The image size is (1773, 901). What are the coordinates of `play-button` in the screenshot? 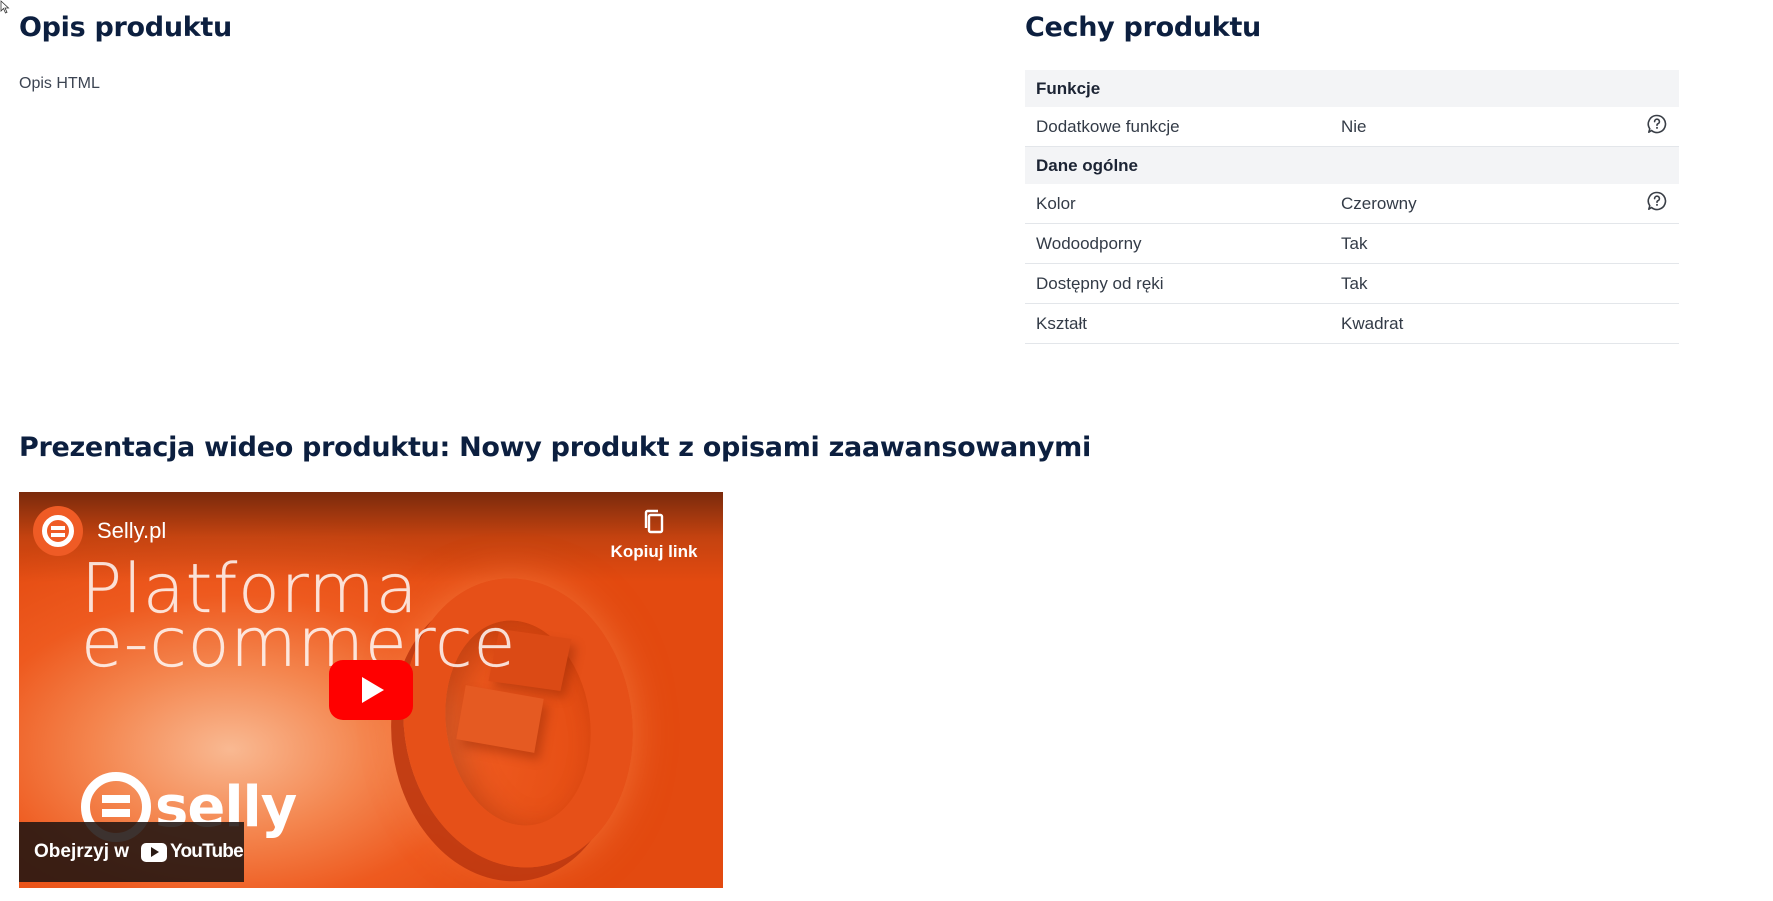 It's located at (371, 690).